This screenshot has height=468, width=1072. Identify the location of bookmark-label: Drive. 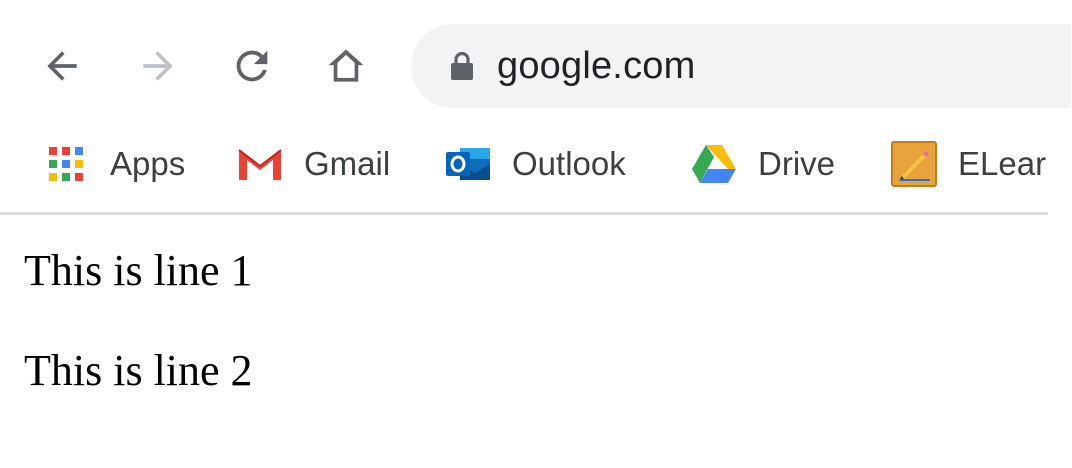
(797, 163).